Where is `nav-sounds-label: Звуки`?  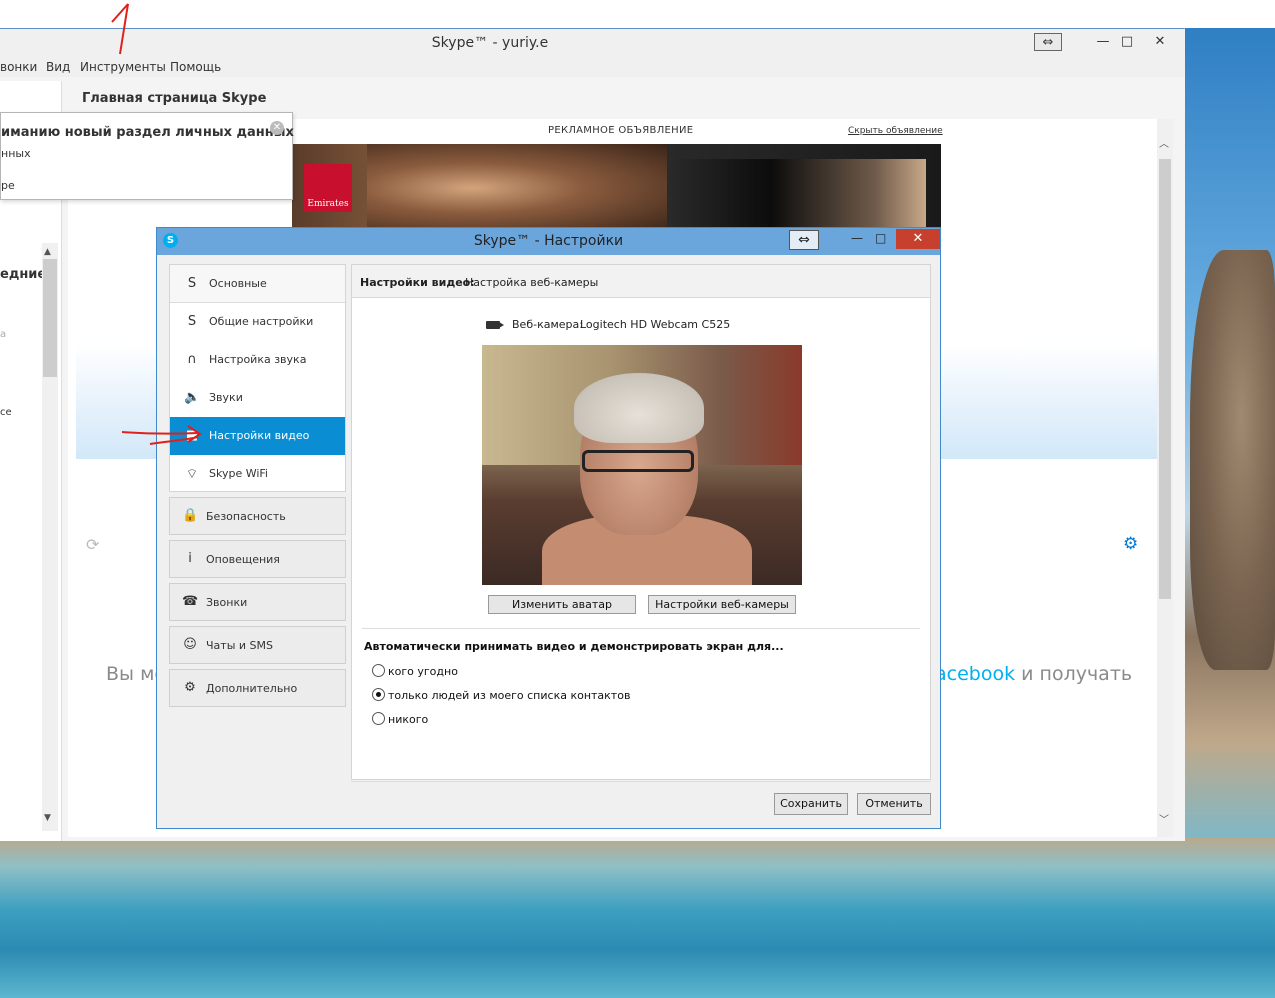
nav-sounds-label: Звуки is located at coordinates (226, 397).